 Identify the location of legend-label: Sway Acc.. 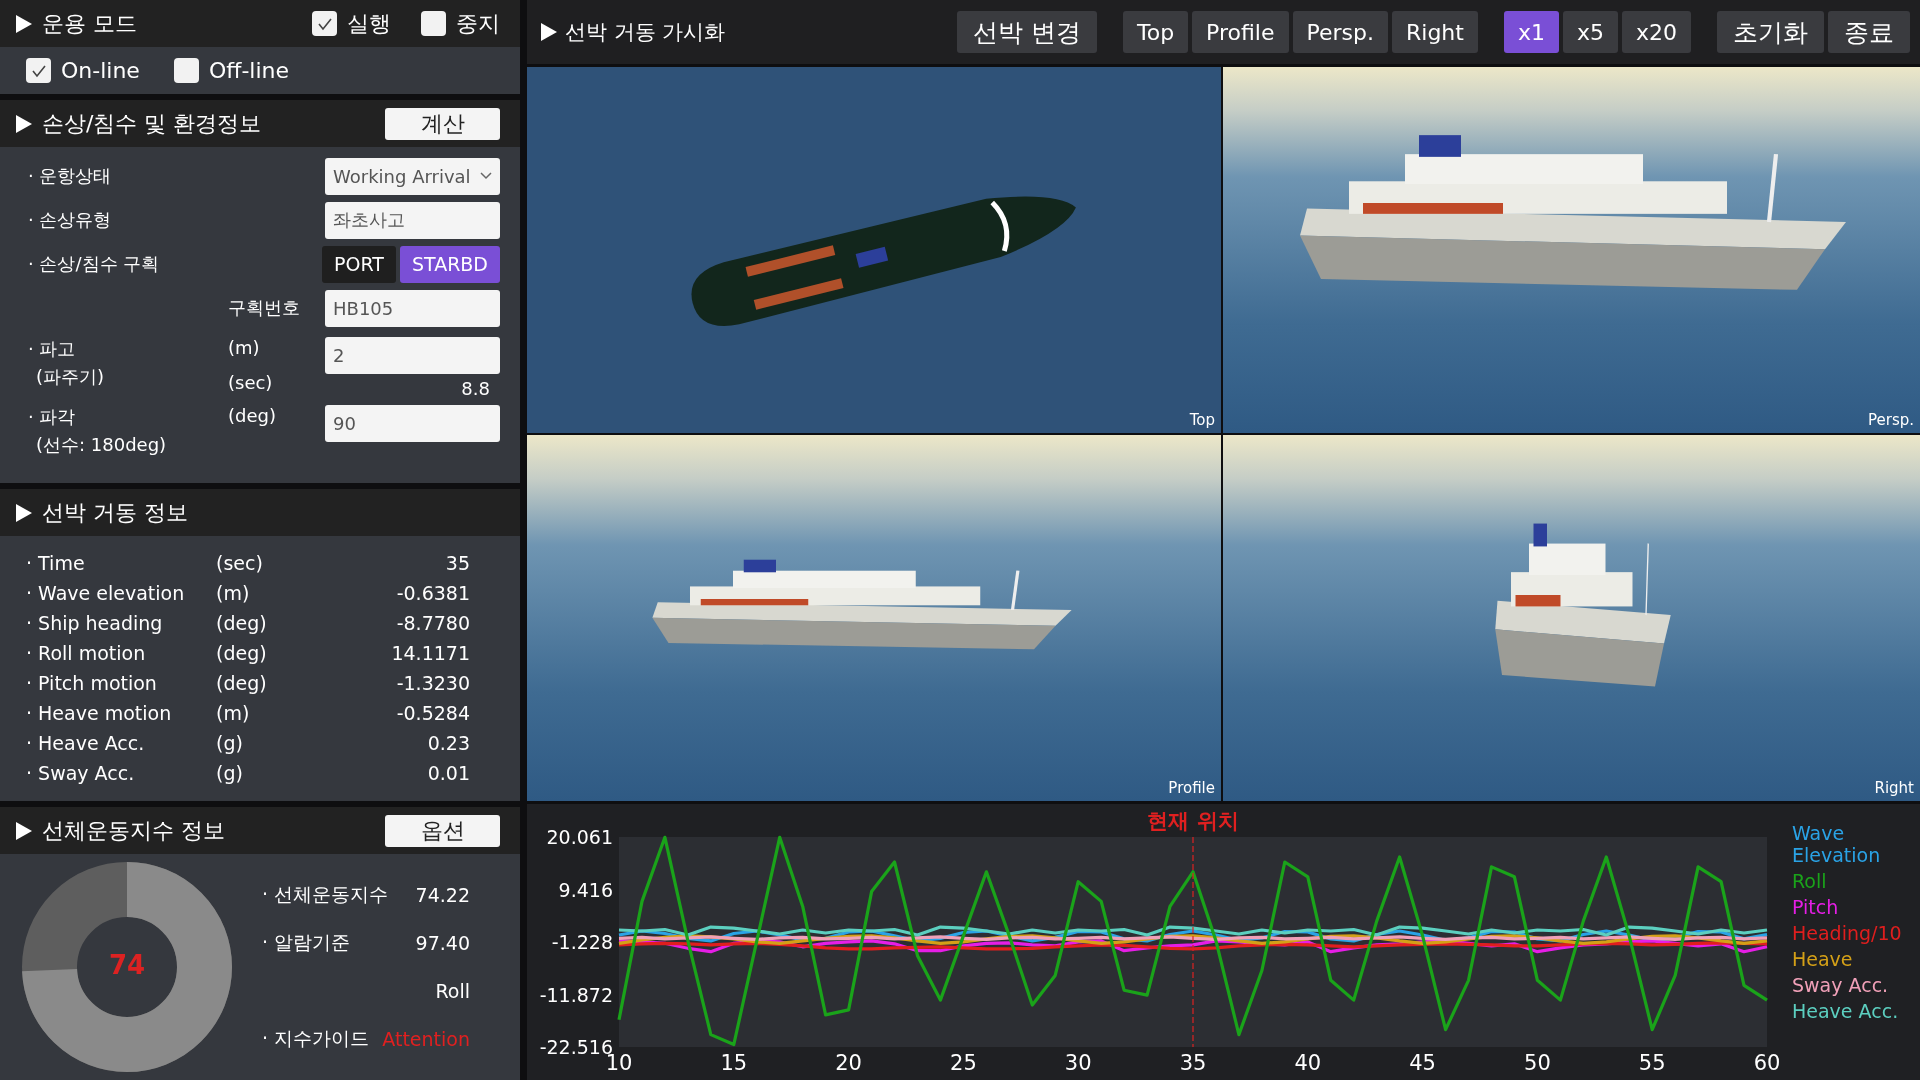
(1841, 985).